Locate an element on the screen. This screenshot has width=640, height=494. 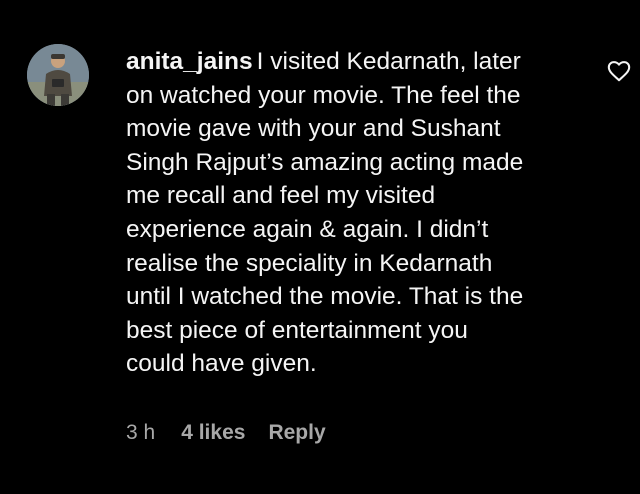
like-button is located at coordinates (619, 71).